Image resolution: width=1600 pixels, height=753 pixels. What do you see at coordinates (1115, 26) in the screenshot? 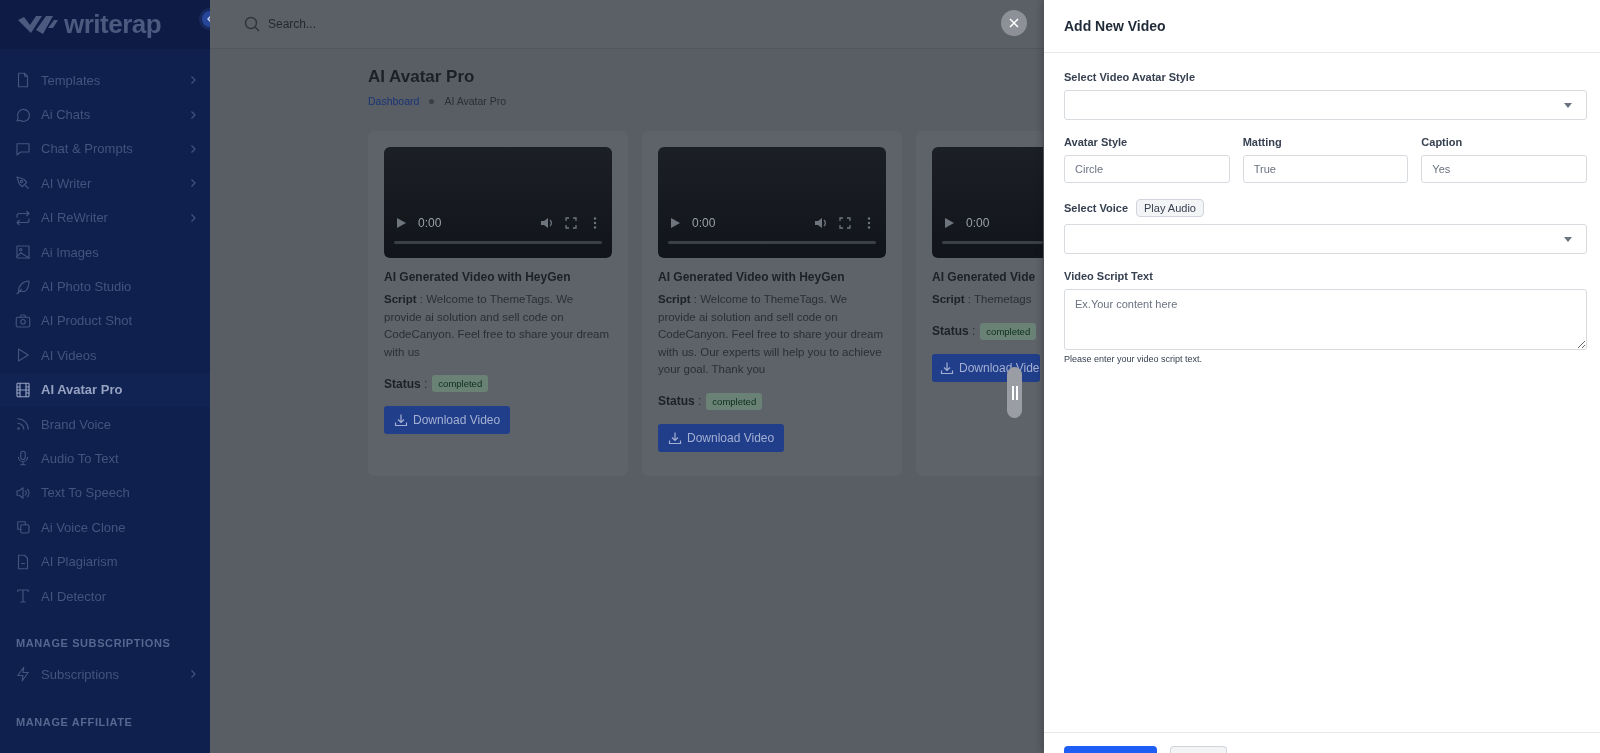
I see `drawer-title: Add New Video` at bounding box center [1115, 26].